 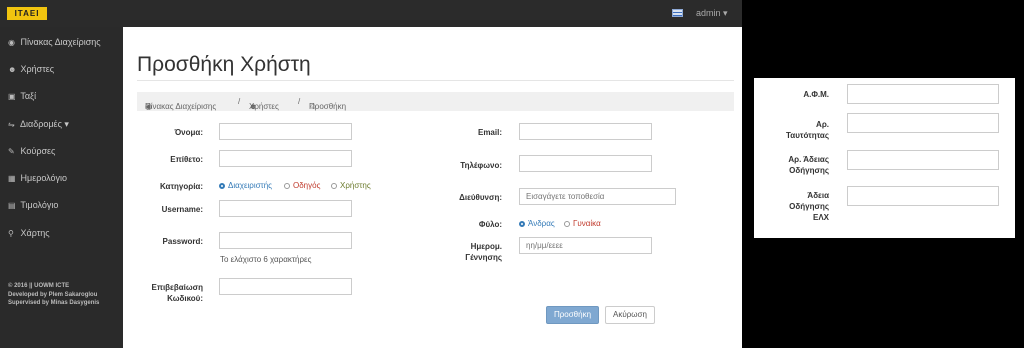 What do you see at coordinates (37, 69) in the screenshot?
I see `sidebar-item-label: Χρήστες` at bounding box center [37, 69].